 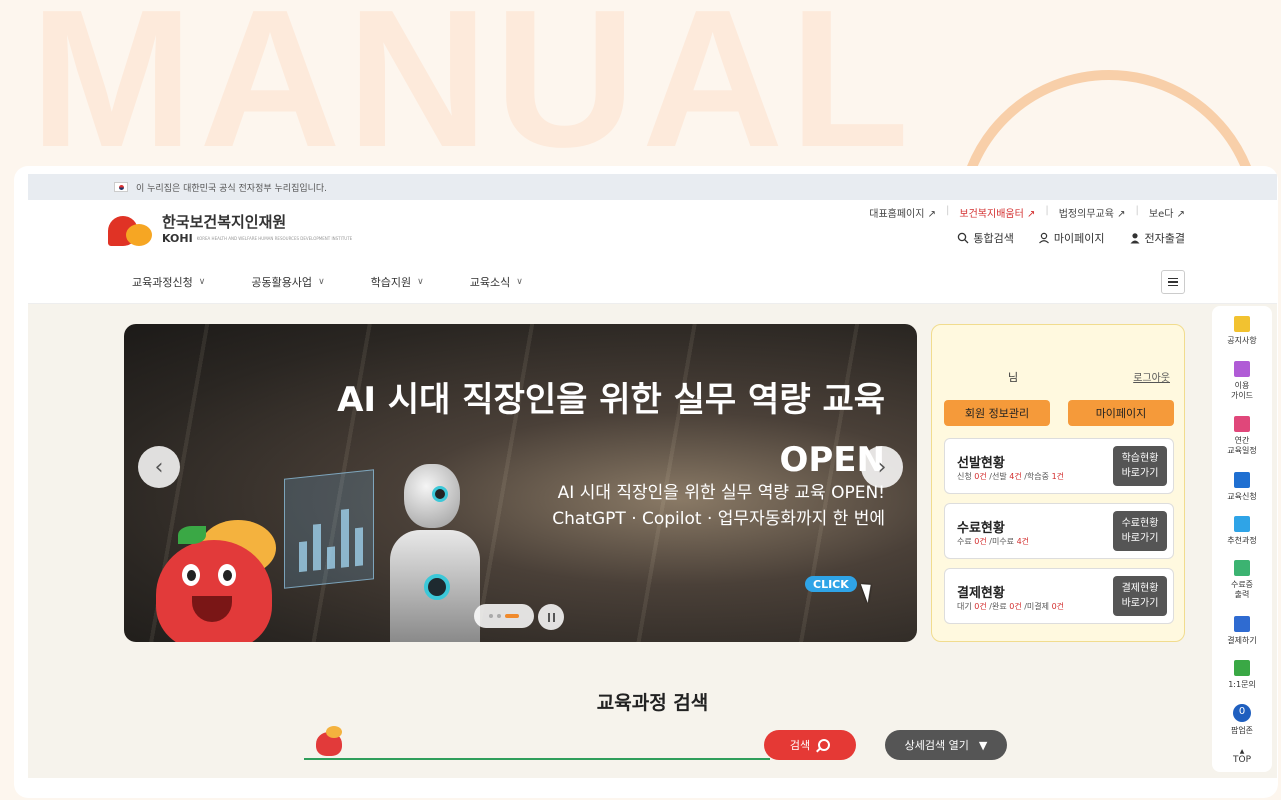 What do you see at coordinates (1167, 212) in the screenshot?
I see `link-boeda: 보e다 ↗` at bounding box center [1167, 212].